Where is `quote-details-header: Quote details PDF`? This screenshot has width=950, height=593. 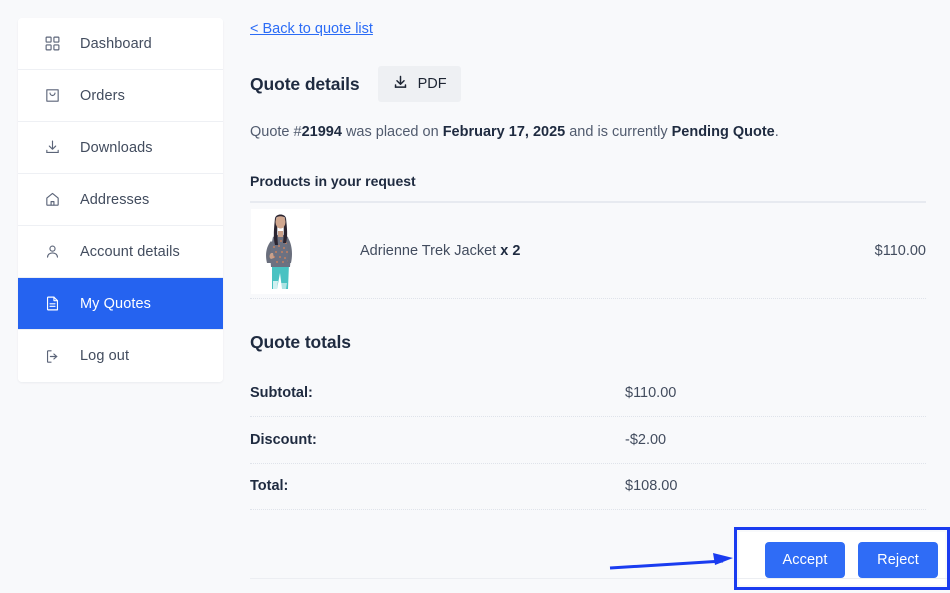 quote-details-header: Quote details PDF is located at coordinates (355, 84).